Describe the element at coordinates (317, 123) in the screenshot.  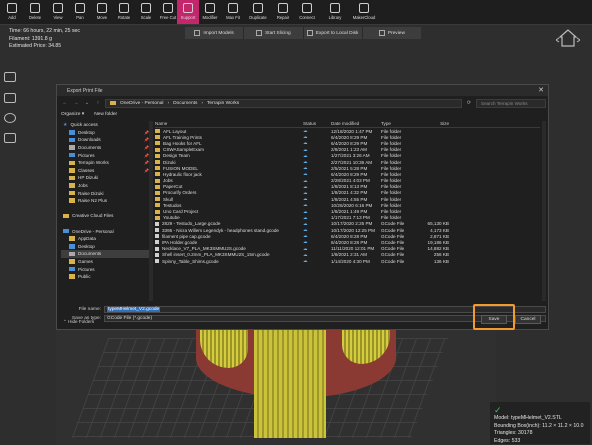
I see `column-status: Status` at that location.